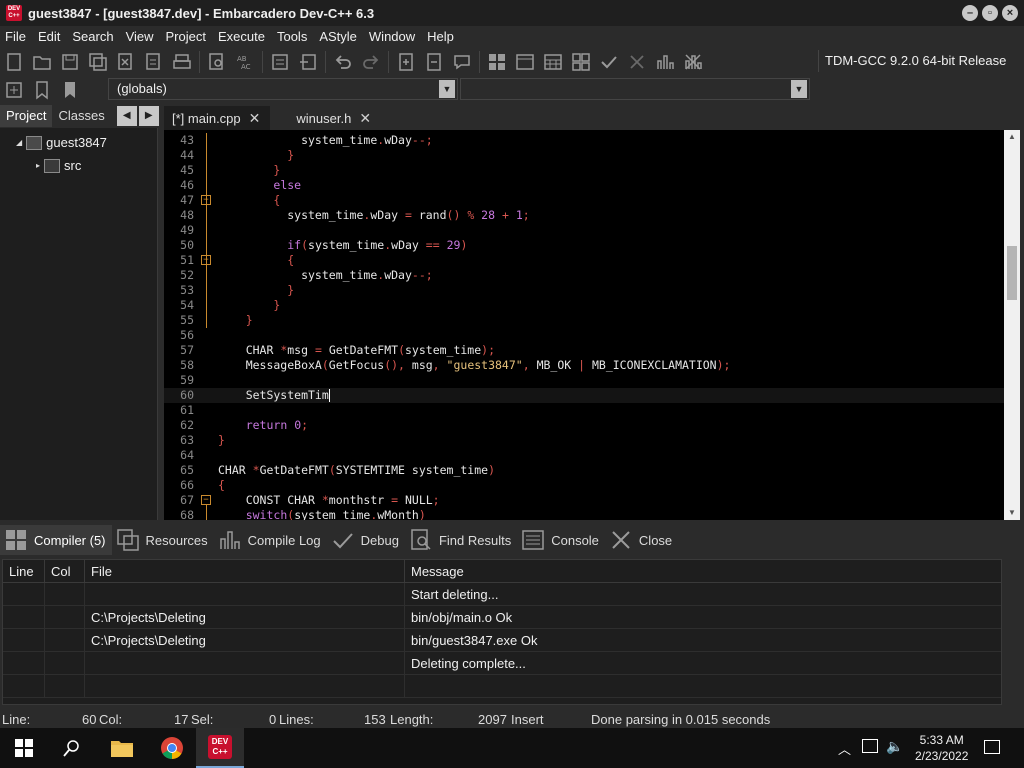  Describe the element at coordinates (338, 37) in the screenshot. I see `menu-astyle: AStyle` at that location.